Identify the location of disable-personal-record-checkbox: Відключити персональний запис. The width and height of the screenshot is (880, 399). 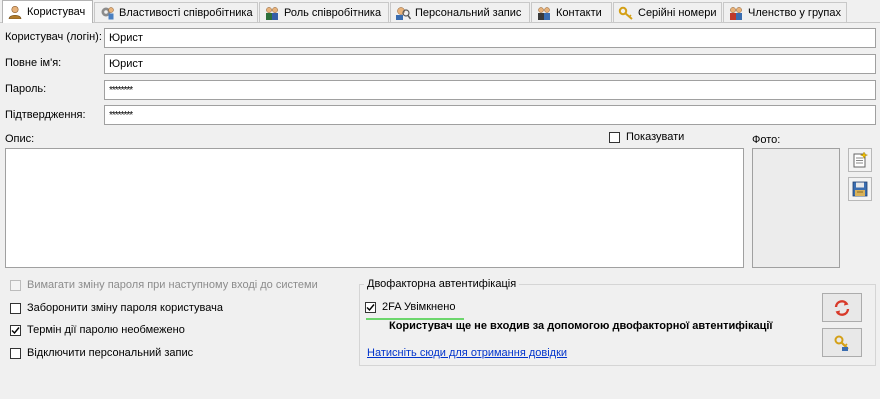
(101, 353).